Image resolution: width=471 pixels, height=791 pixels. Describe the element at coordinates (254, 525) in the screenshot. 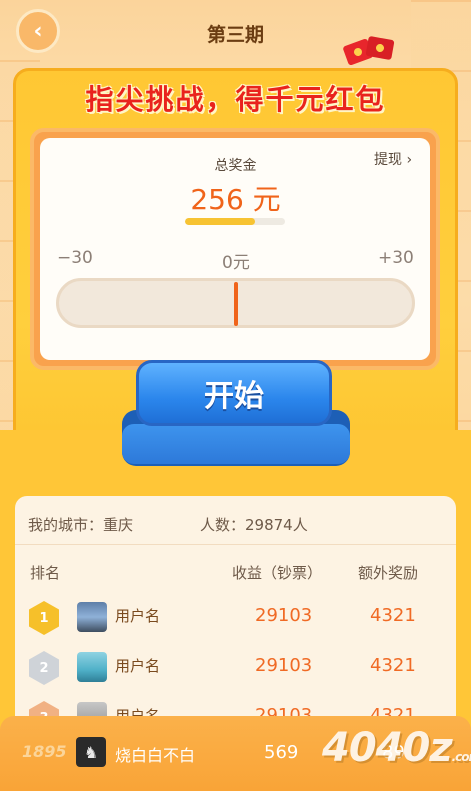

I see `participant-count: 人数：29874人` at that location.